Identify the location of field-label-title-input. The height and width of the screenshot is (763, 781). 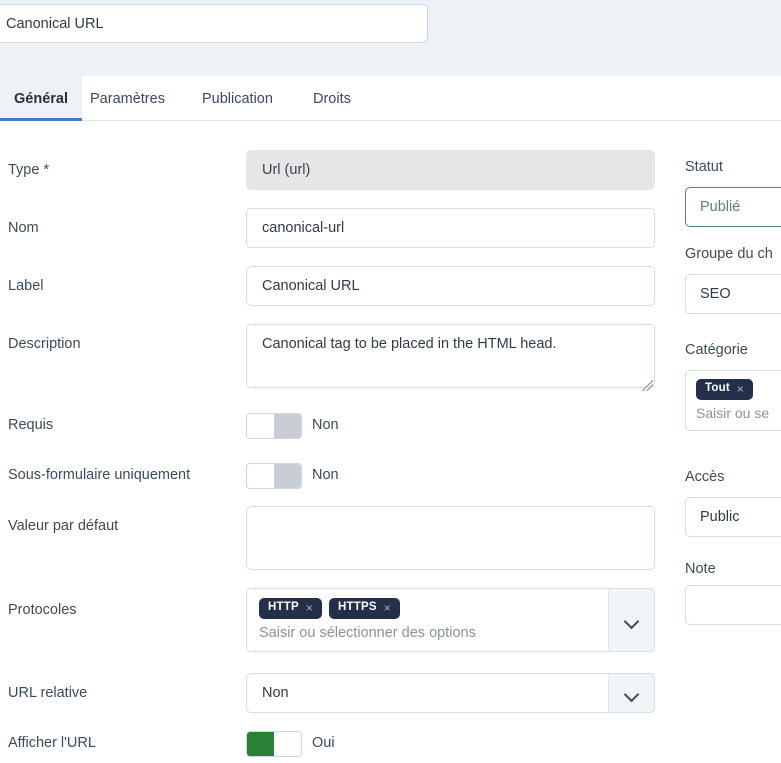
(214, 23).